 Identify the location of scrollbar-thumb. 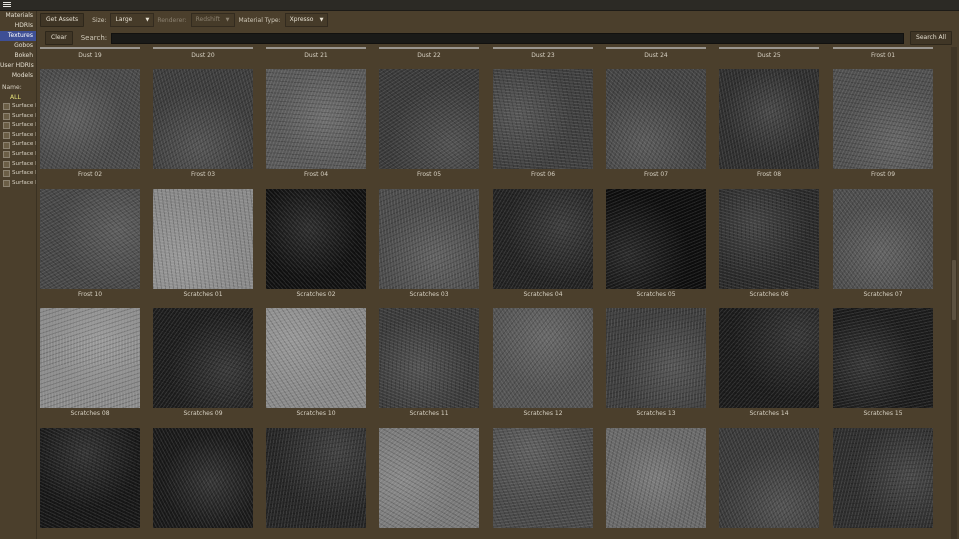
(954, 290).